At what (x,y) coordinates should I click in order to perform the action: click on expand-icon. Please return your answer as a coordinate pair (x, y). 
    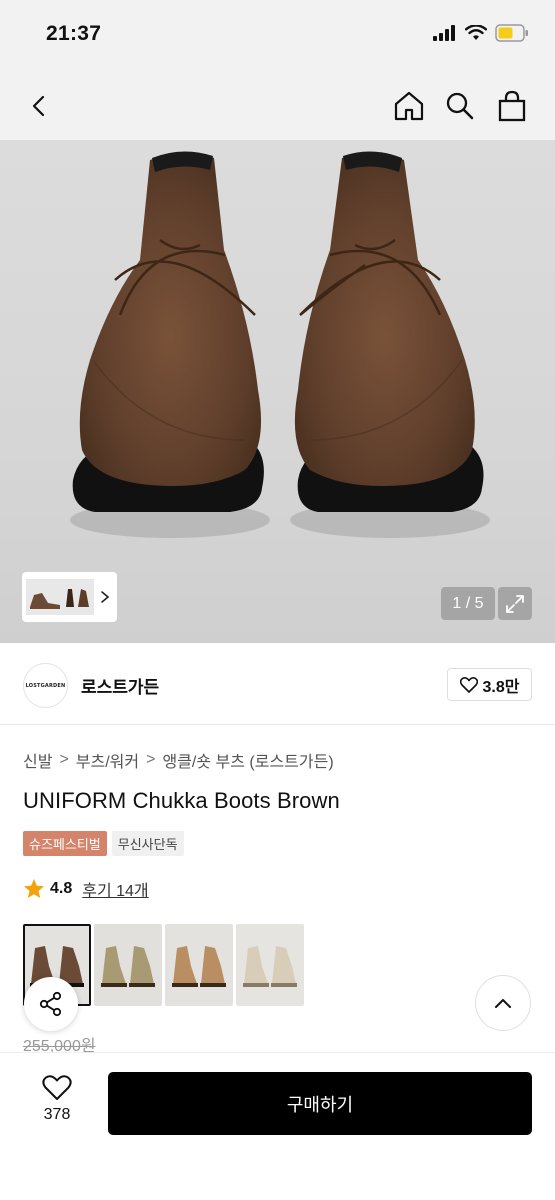
    Looking at the image, I should click on (515, 603).